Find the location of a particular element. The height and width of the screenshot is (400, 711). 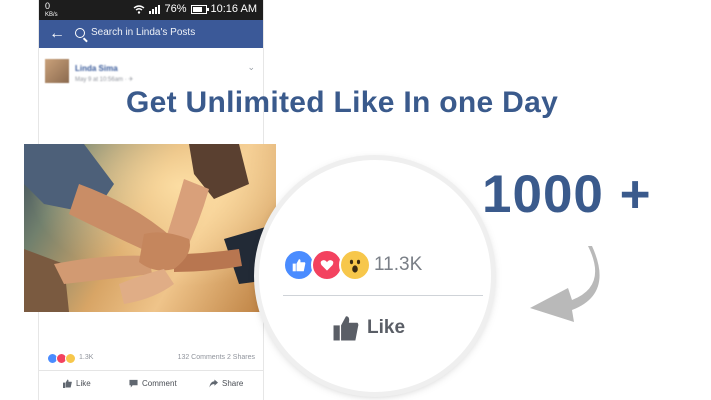

clock: 10:16 AM is located at coordinates (233, 9).